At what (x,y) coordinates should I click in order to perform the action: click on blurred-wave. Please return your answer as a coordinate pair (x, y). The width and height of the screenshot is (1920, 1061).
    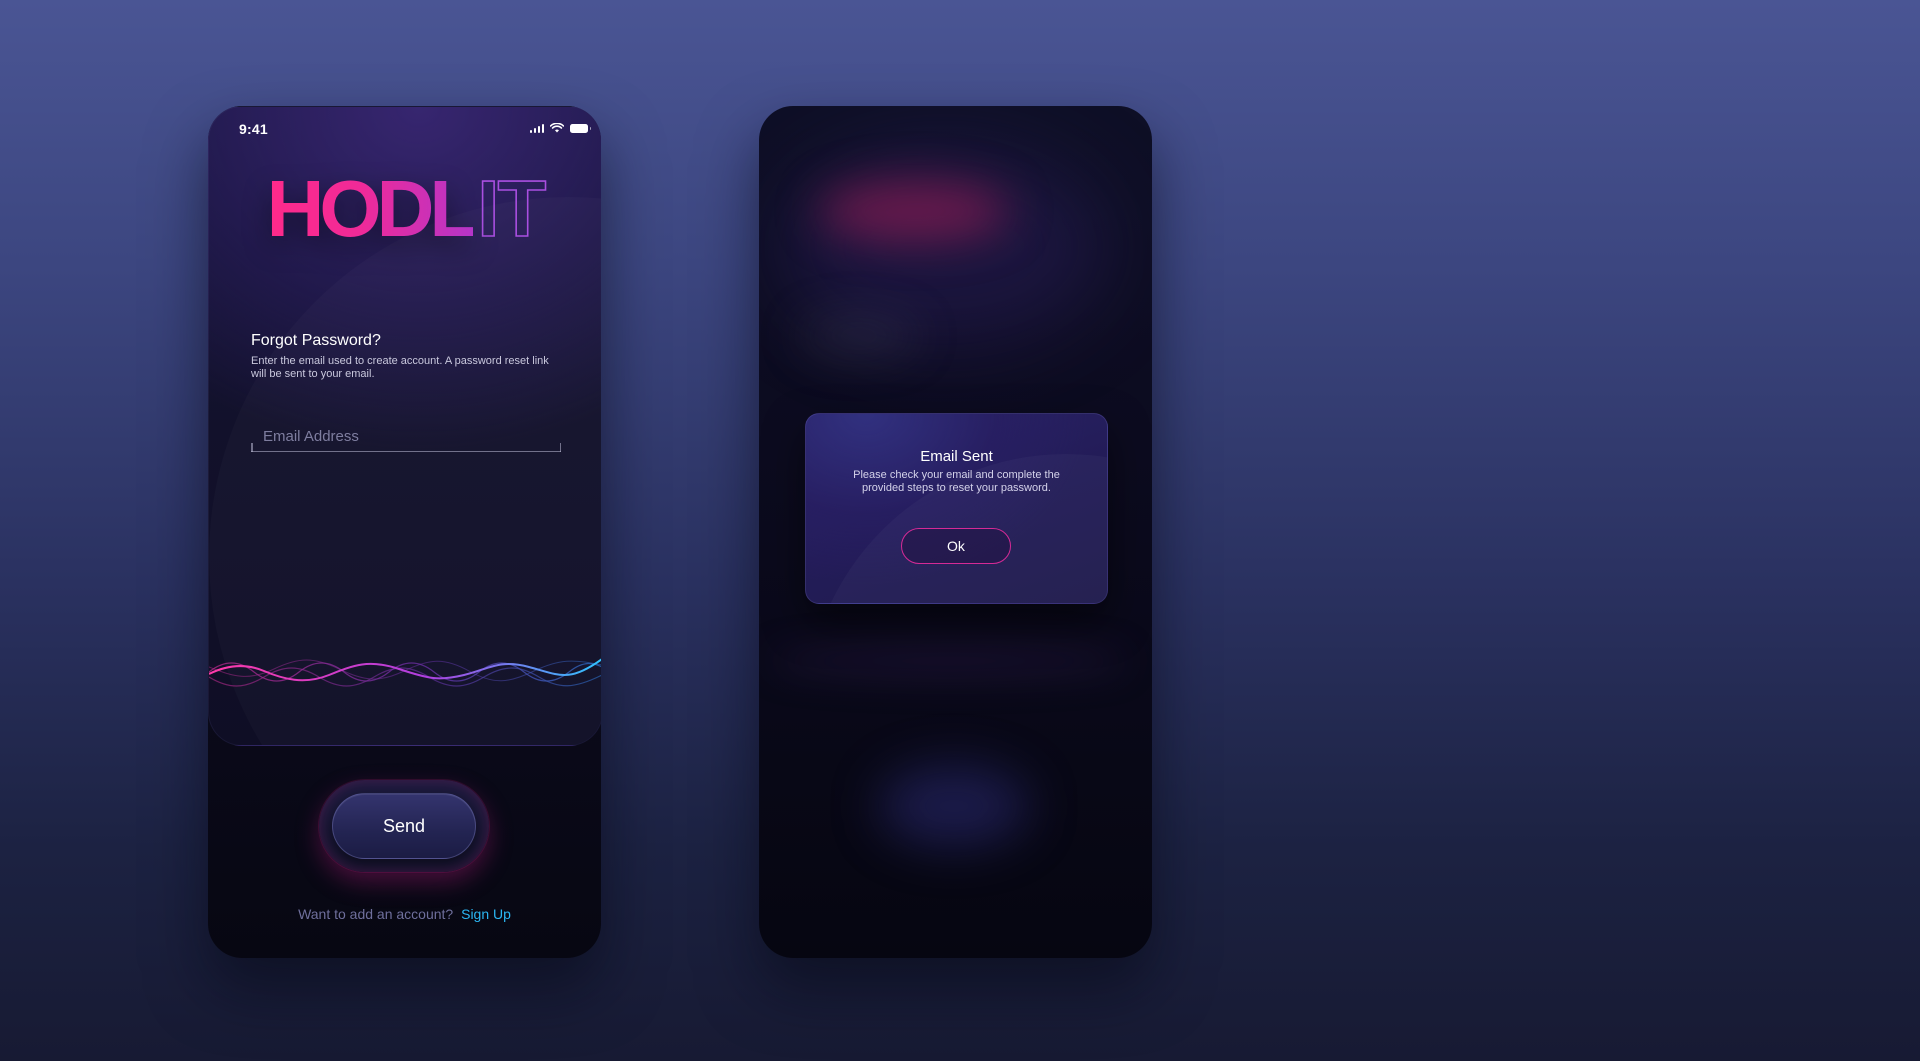
    Looking at the image, I should click on (949, 661).